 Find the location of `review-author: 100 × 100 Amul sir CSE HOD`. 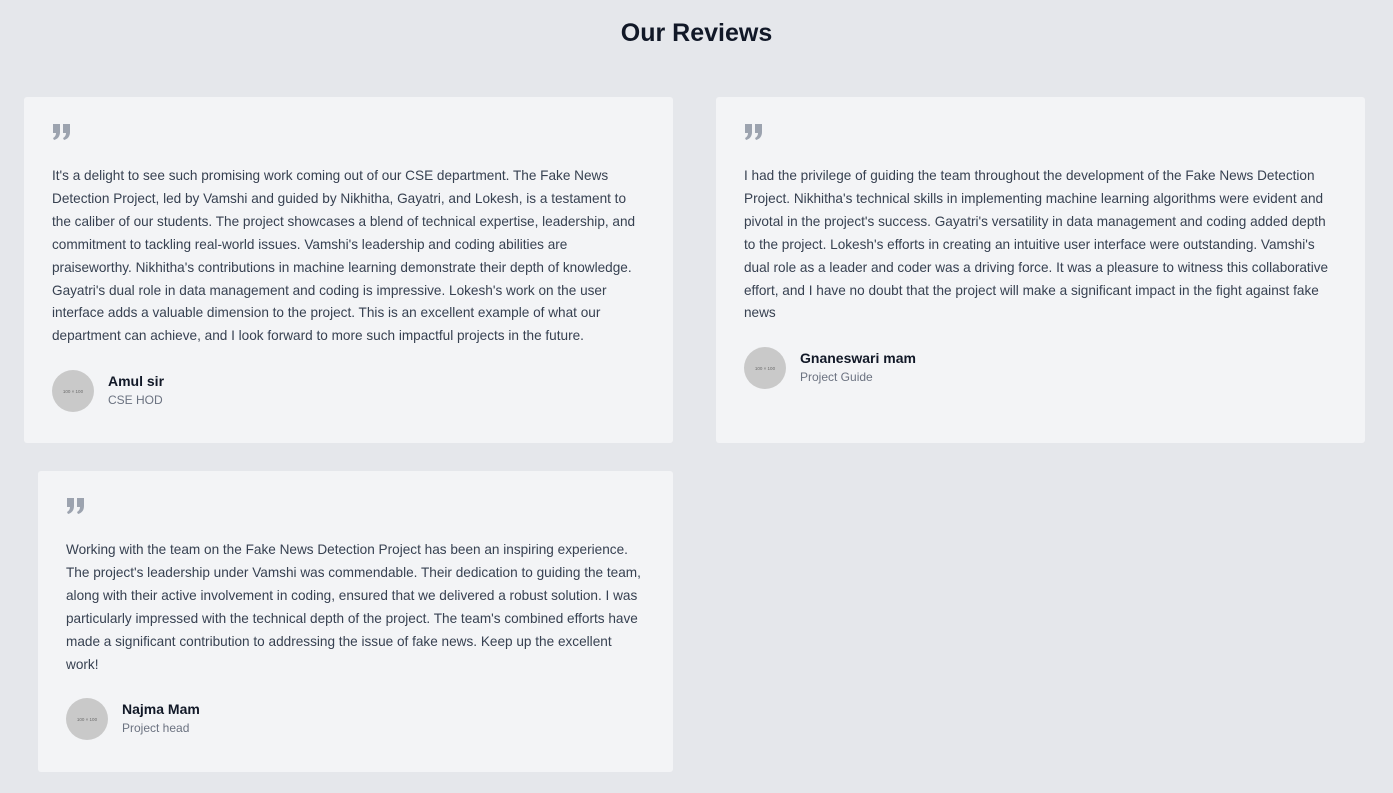

review-author: 100 × 100 Amul sir CSE HOD is located at coordinates (348, 391).